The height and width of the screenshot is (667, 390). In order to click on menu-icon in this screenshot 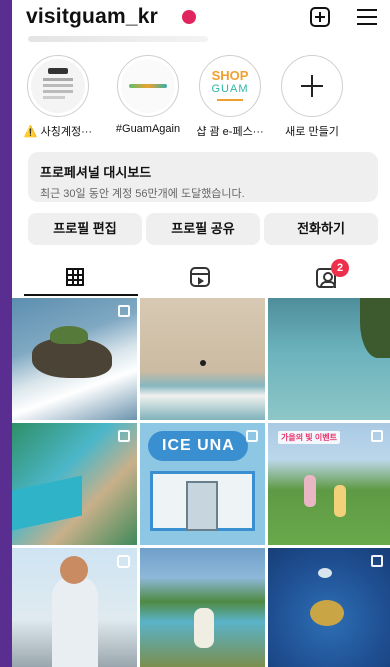, I will do `click(367, 17)`.